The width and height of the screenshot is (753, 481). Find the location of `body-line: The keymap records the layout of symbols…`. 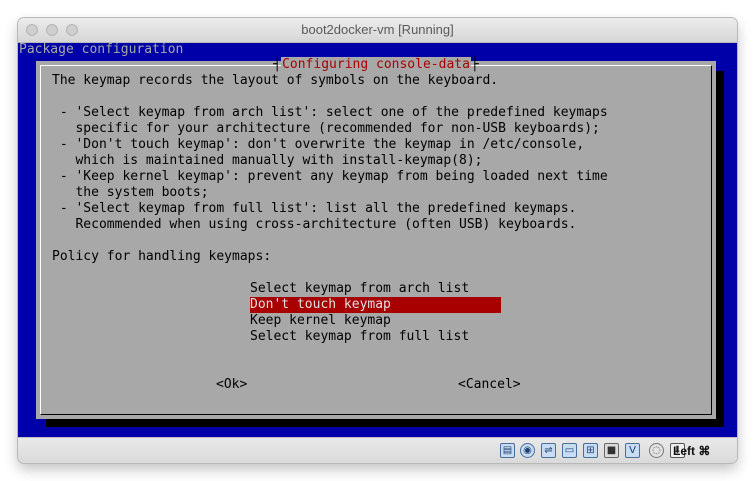

body-line: The keymap records the layout of symbols… is located at coordinates (275, 80).